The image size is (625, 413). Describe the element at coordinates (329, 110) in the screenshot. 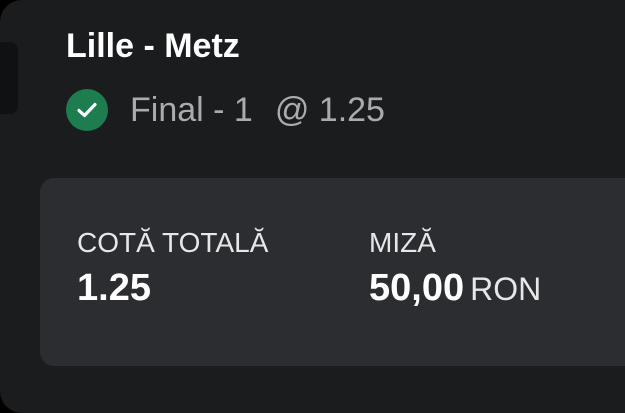

I see `selection-odds: @ 1.25` at that location.